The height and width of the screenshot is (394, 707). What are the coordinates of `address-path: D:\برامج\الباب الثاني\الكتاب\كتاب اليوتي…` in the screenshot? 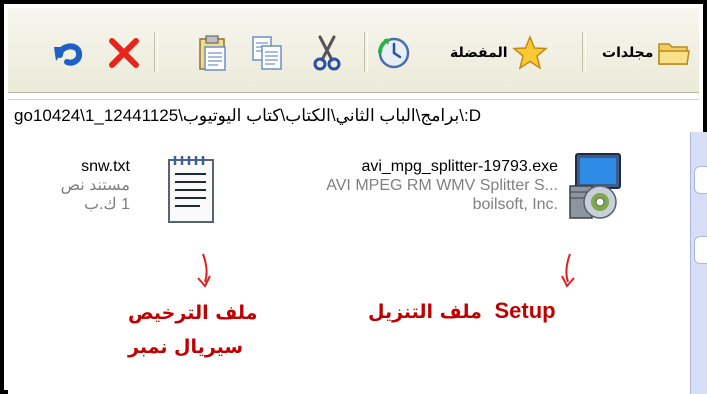 It's located at (247, 115).